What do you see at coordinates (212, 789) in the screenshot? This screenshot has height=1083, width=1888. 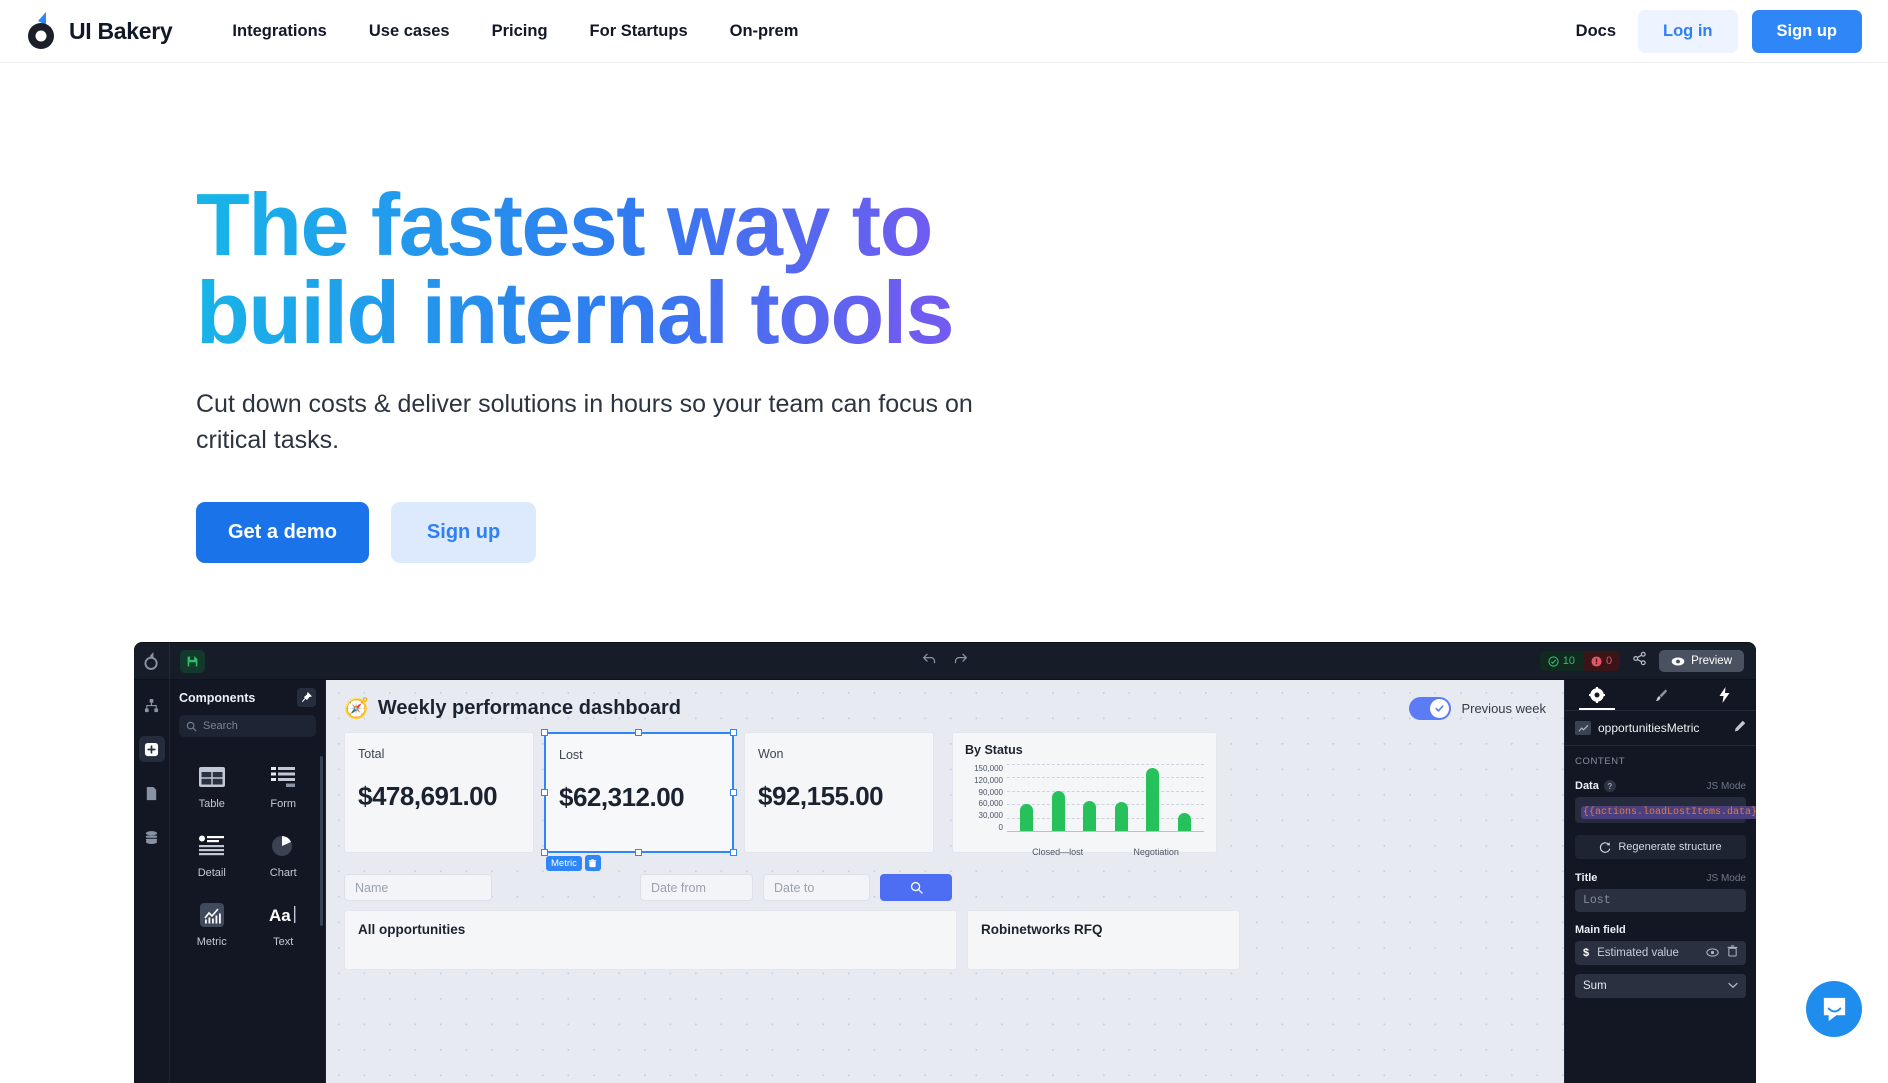 I see `component-table: Table` at bounding box center [212, 789].